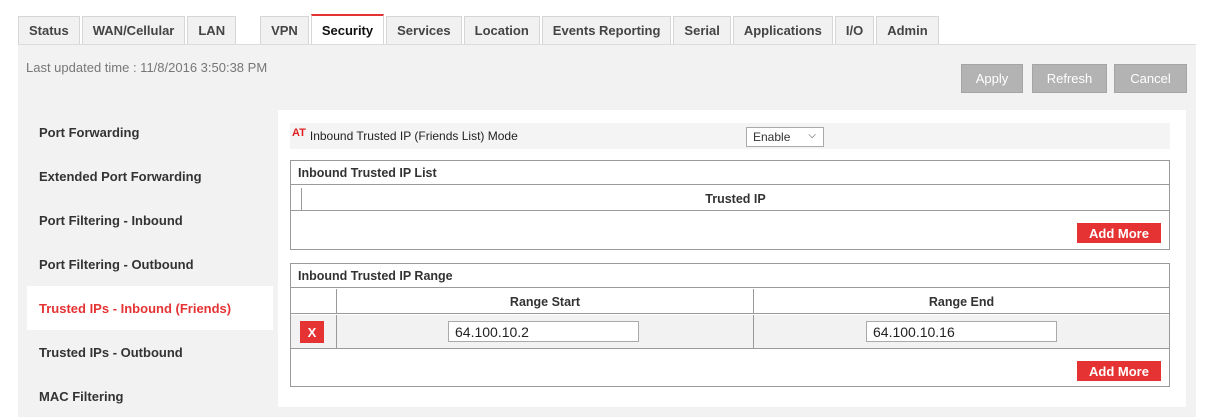  Describe the element at coordinates (1069, 78) in the screenshot. I see `refresh-button: Refresh` at that location.